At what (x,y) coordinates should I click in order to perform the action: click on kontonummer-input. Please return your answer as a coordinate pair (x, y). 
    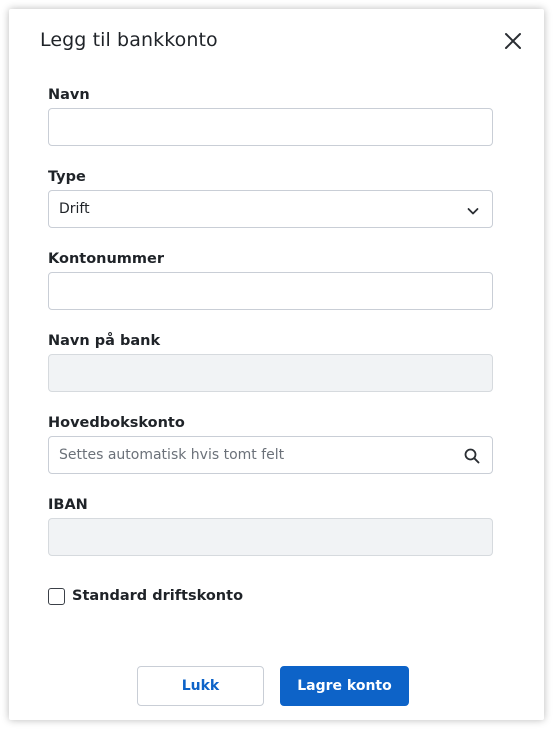
    Looking at the image, I should click on (270, 291).